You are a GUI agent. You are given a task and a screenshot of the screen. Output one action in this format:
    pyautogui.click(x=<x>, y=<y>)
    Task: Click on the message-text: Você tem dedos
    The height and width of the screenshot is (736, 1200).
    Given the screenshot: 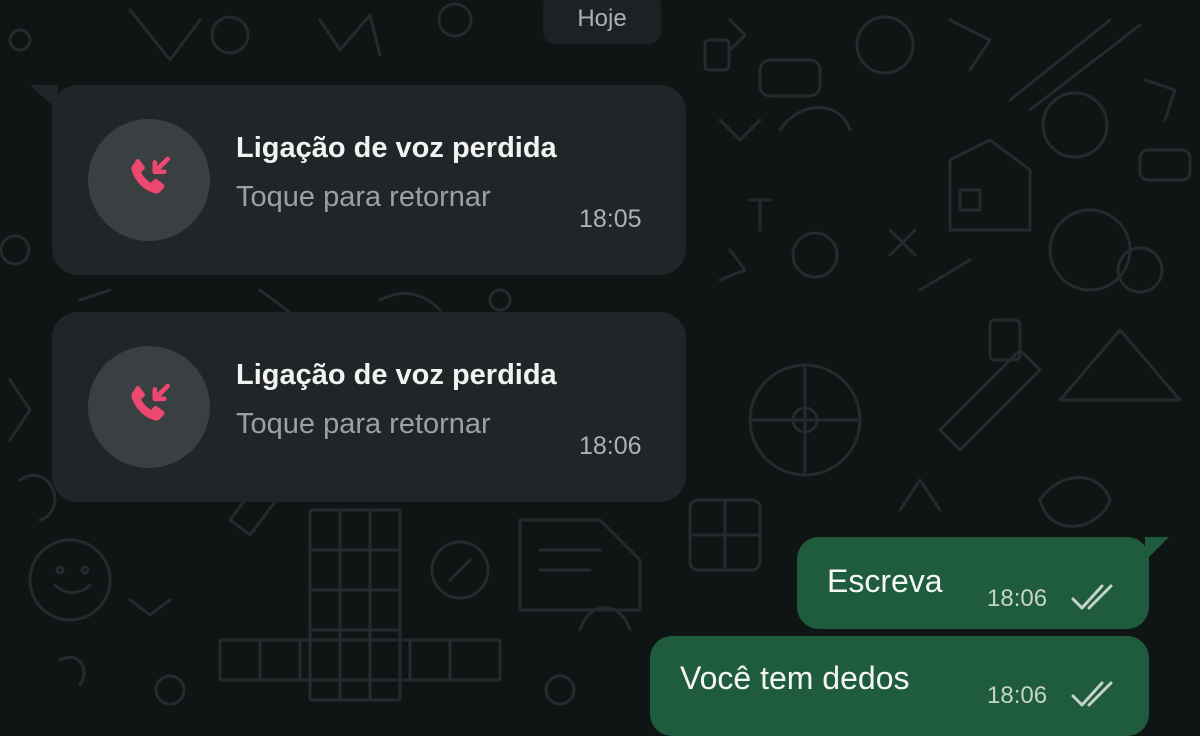 What is the action you would take?
    pyautogui.click(x=795, y=678)
    